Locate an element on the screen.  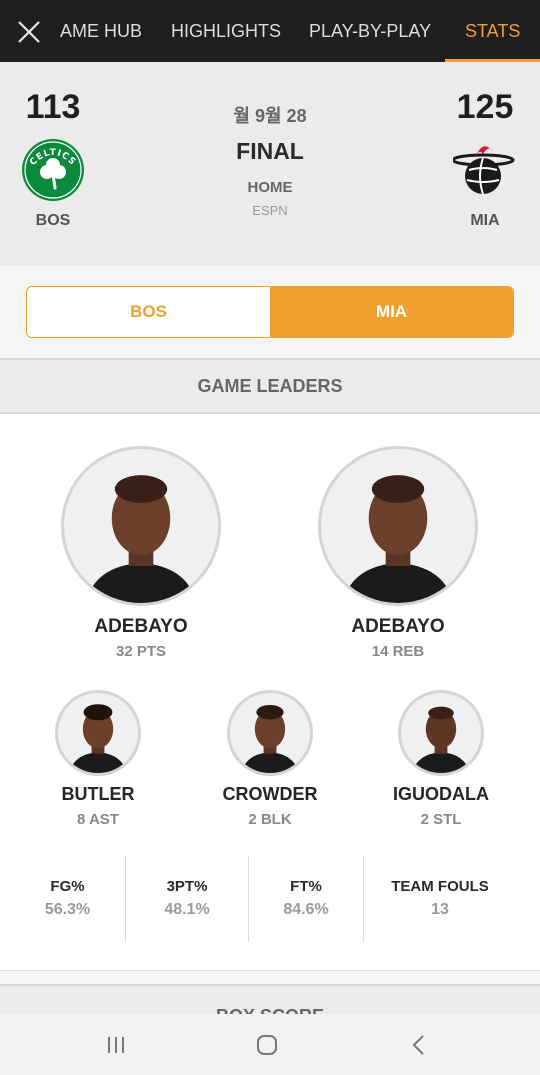
heat-logo is located at coordinates (484, 170).